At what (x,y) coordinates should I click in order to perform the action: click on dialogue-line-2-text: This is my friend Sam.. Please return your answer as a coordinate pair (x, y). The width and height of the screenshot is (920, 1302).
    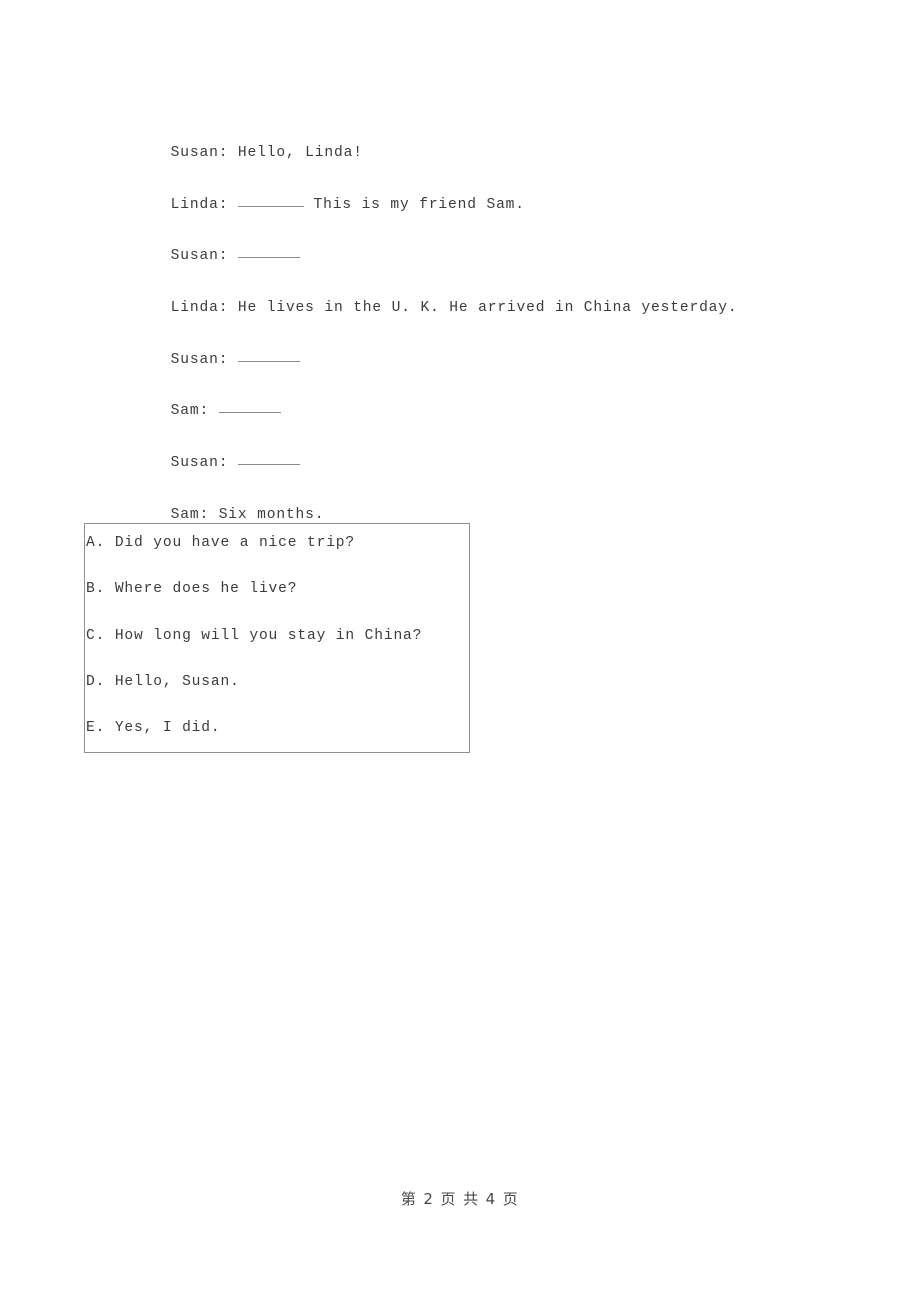
    Looking at the image, I should click on (414, 204).